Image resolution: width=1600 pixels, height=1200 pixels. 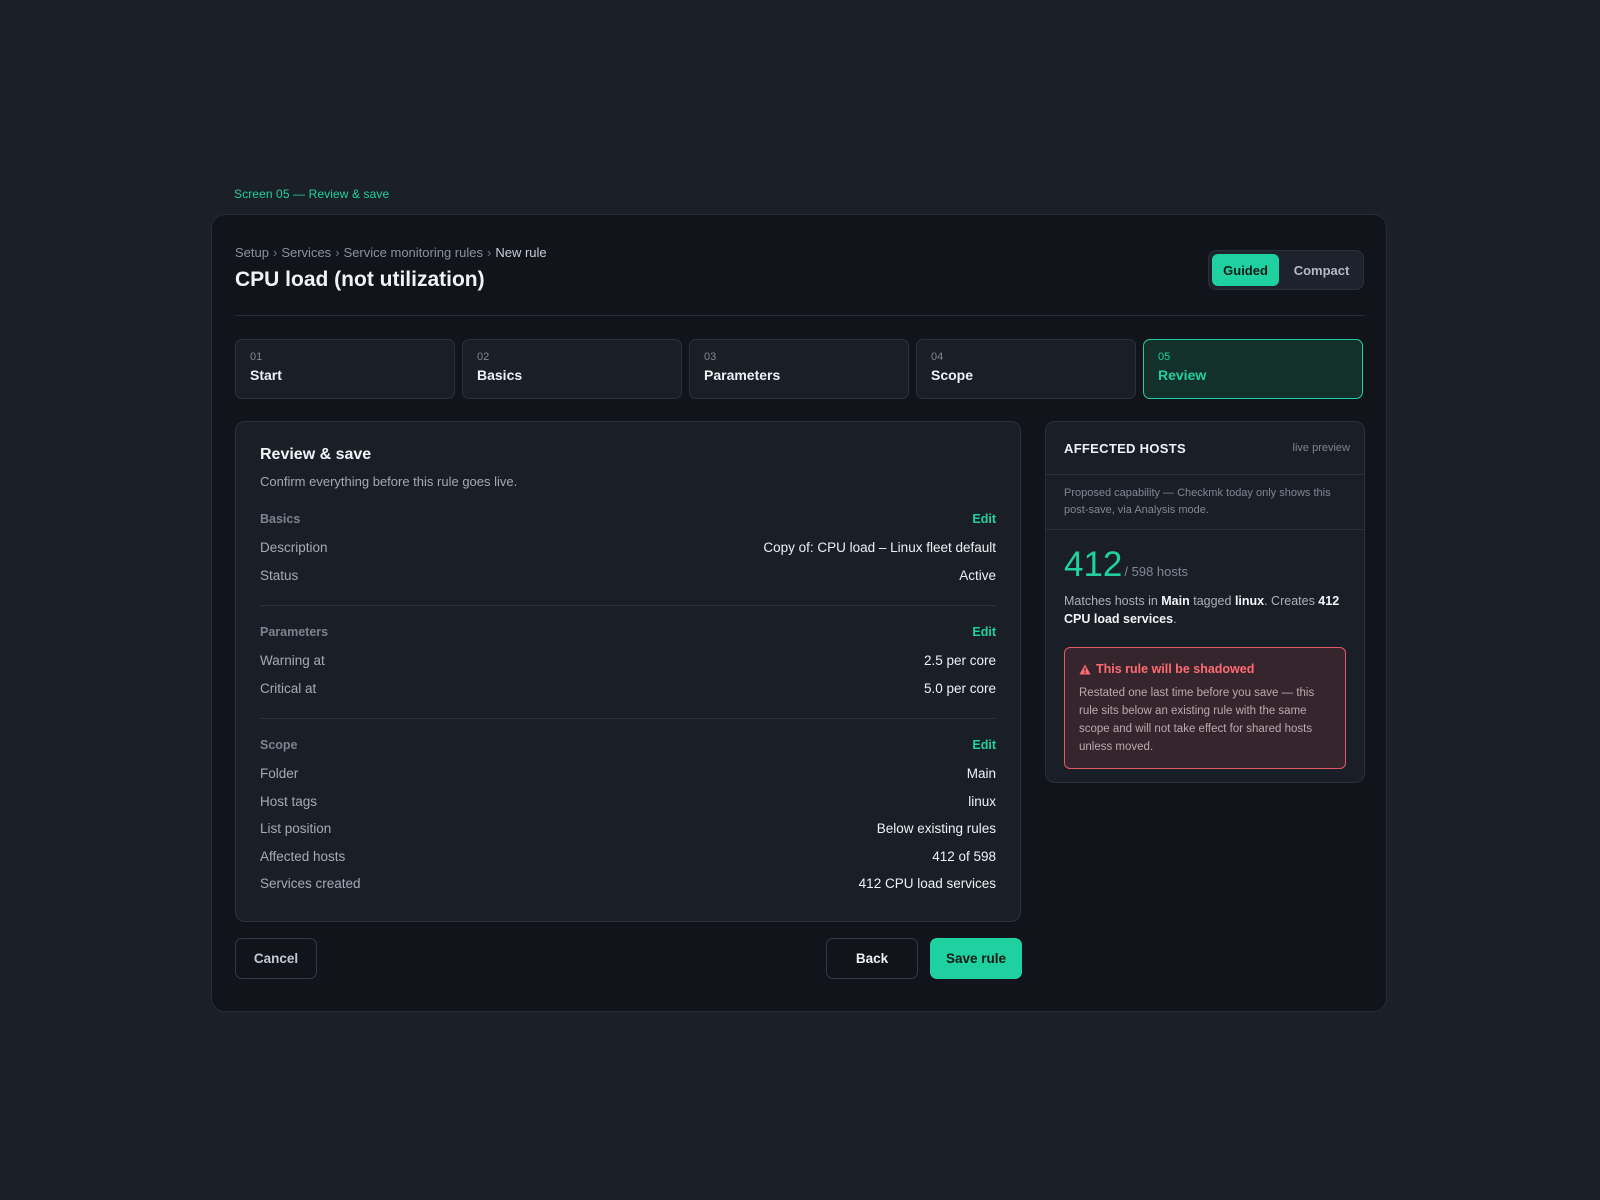 What do you see at coordinates (984, 519) in the screenshot?
I see `edit-basics-link: Edit` at bounding box center [984, 519].